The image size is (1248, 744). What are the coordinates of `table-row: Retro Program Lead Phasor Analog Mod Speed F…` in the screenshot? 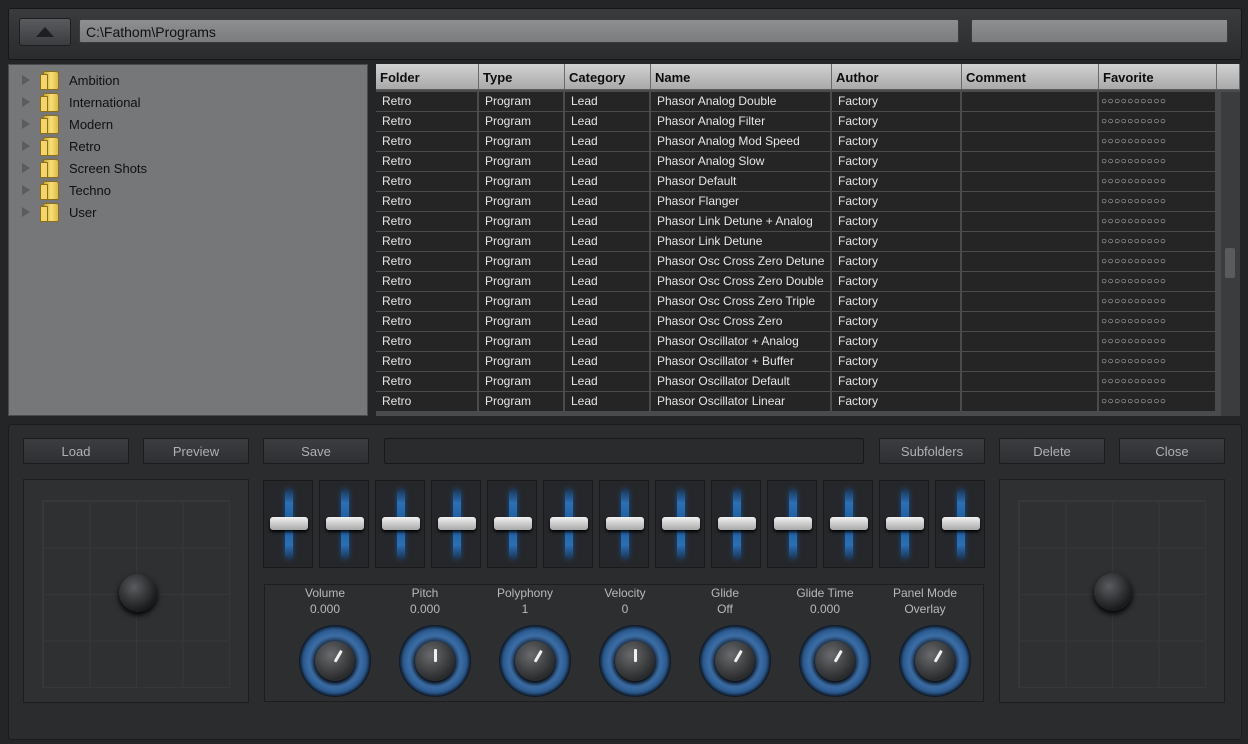 It's located at (798, 142).